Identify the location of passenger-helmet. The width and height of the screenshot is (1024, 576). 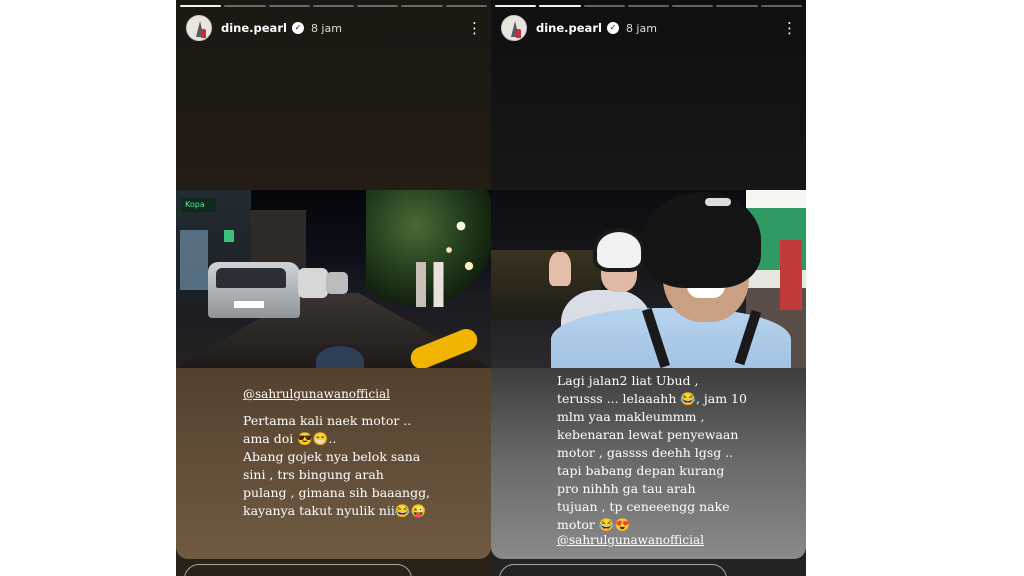
(619, 250).